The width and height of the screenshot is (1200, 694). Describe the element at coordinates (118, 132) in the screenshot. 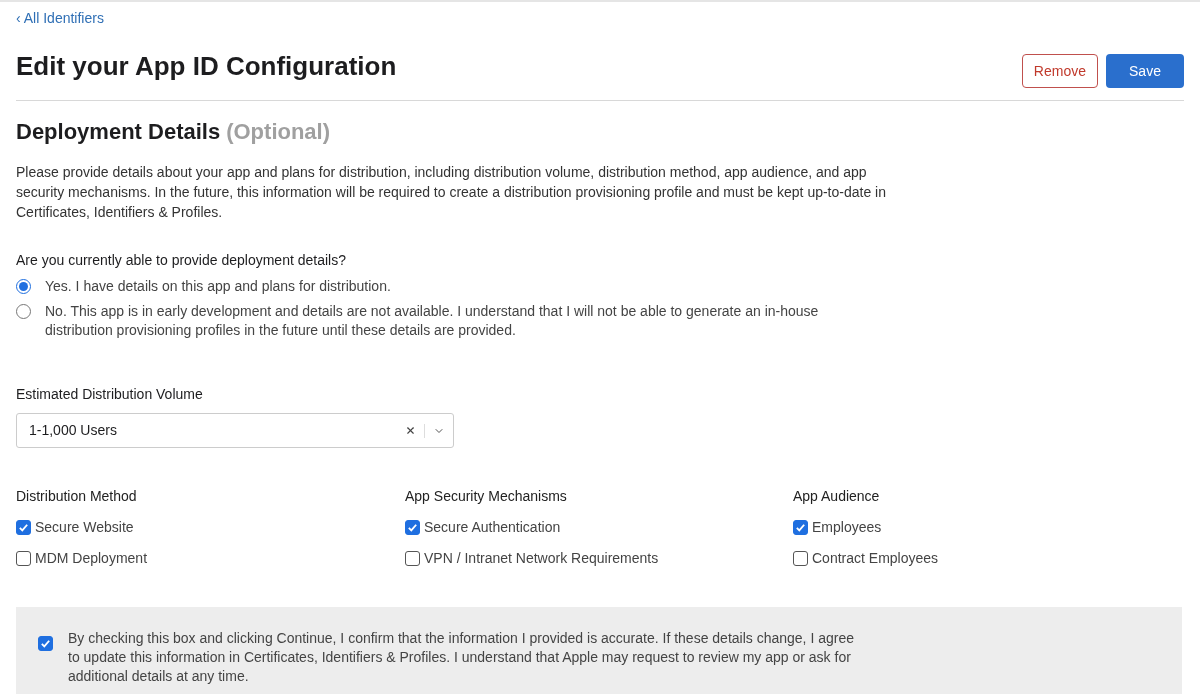

I see `section-title: Deployment Details` at that location.